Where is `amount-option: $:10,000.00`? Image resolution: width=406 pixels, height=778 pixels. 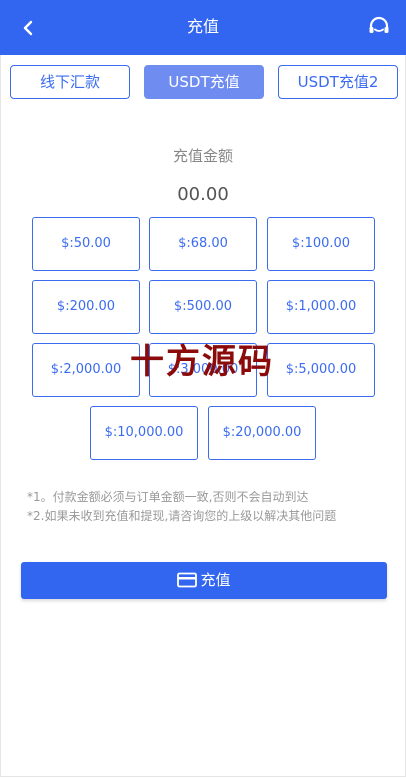
amount-option: $:10,000.00 is located at coordinates (144, 433).